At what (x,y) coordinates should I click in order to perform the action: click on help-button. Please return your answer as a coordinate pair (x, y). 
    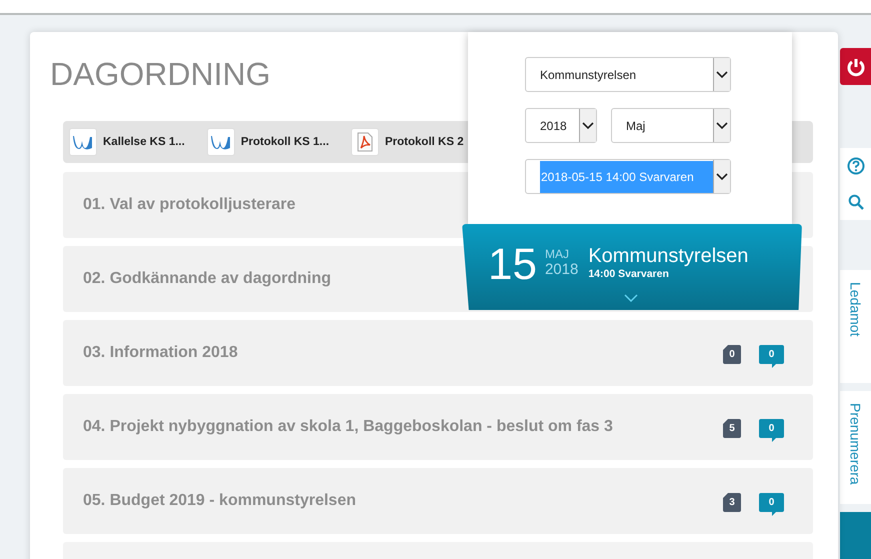
    Looking at the image, I should click on (855, 166).